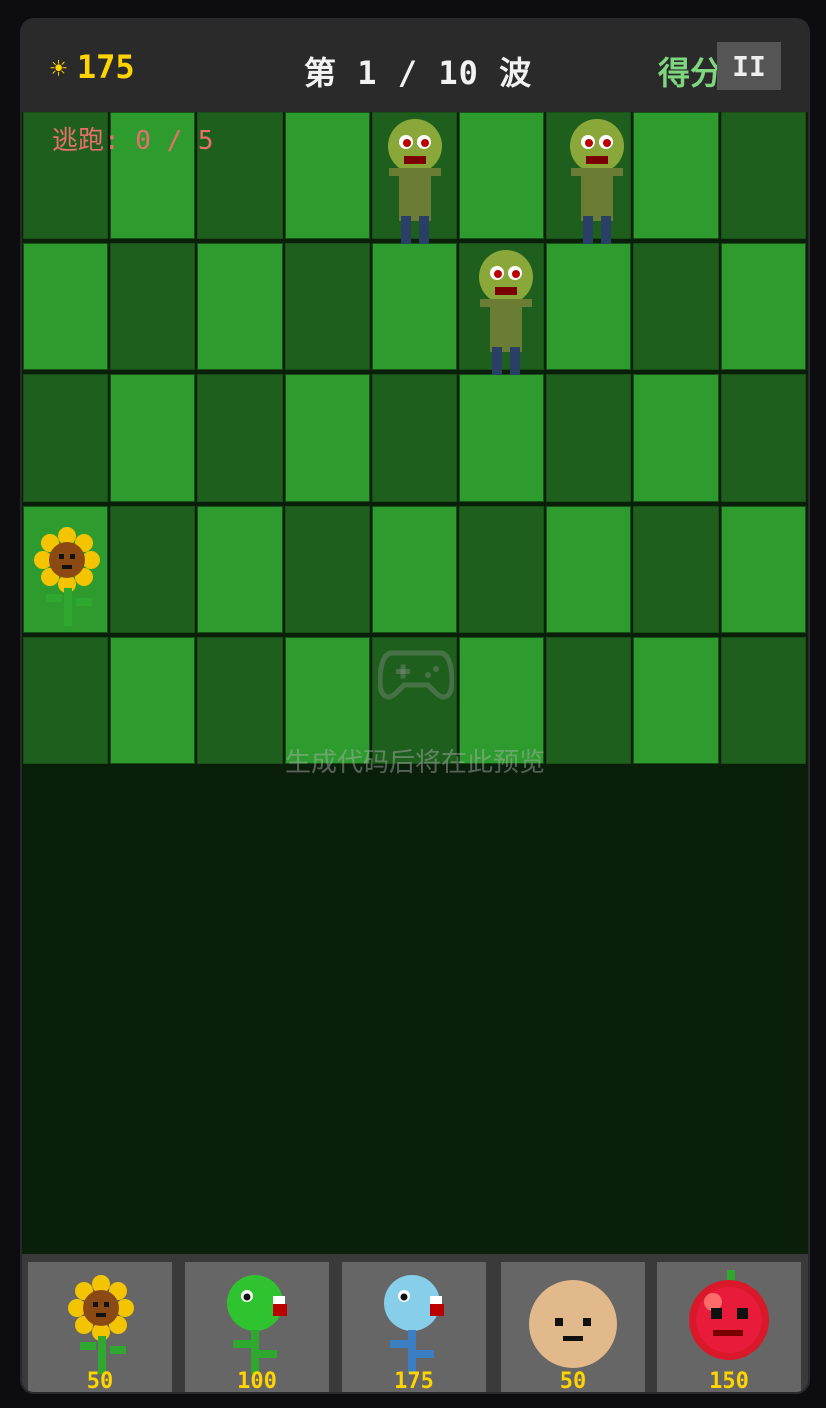  What do you see at coordinates (690, 73) in the screenshot?
I see `score-label: 得分` at bounding box center [690, 73].